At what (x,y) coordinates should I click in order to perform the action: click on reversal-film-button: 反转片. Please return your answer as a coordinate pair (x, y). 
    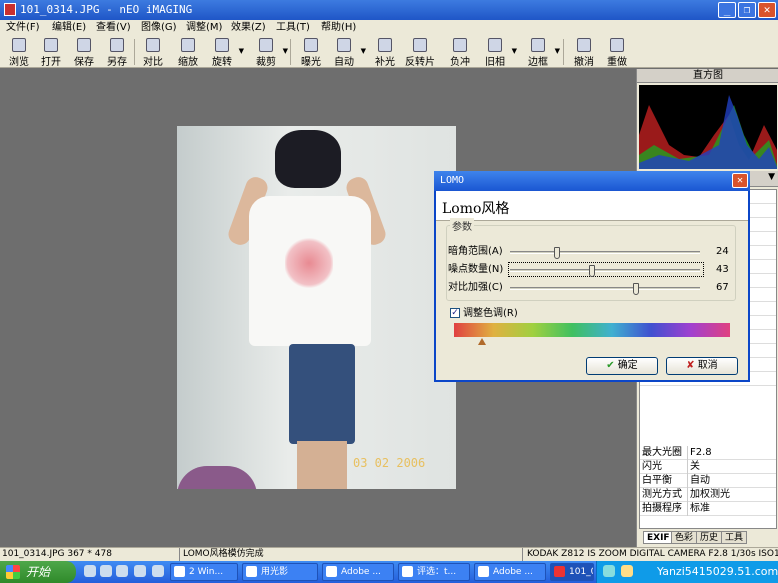
    Looking at the image, I should click on (420, 52).